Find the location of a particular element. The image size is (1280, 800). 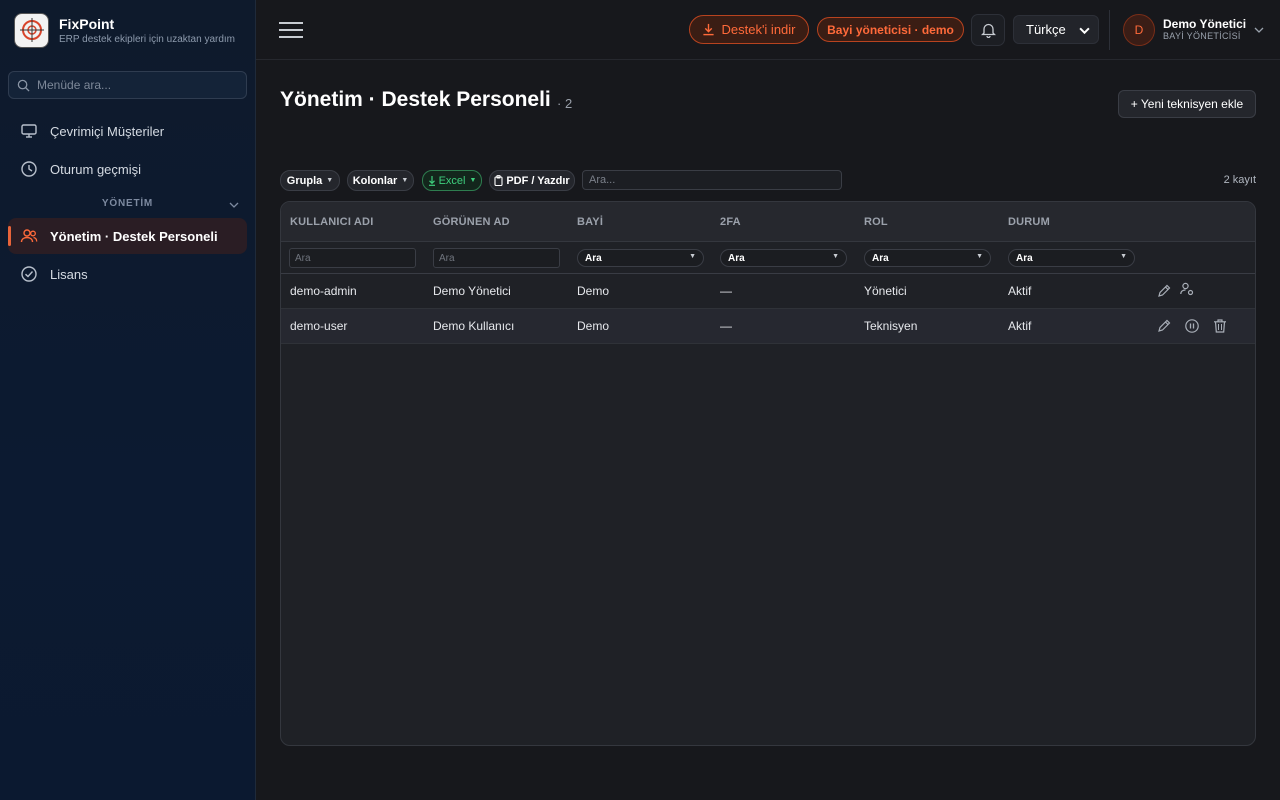

filter-row: Ara ▼ Ara ▼ Ara ▼ Ara ▼ is located at coordinates (768, 258).